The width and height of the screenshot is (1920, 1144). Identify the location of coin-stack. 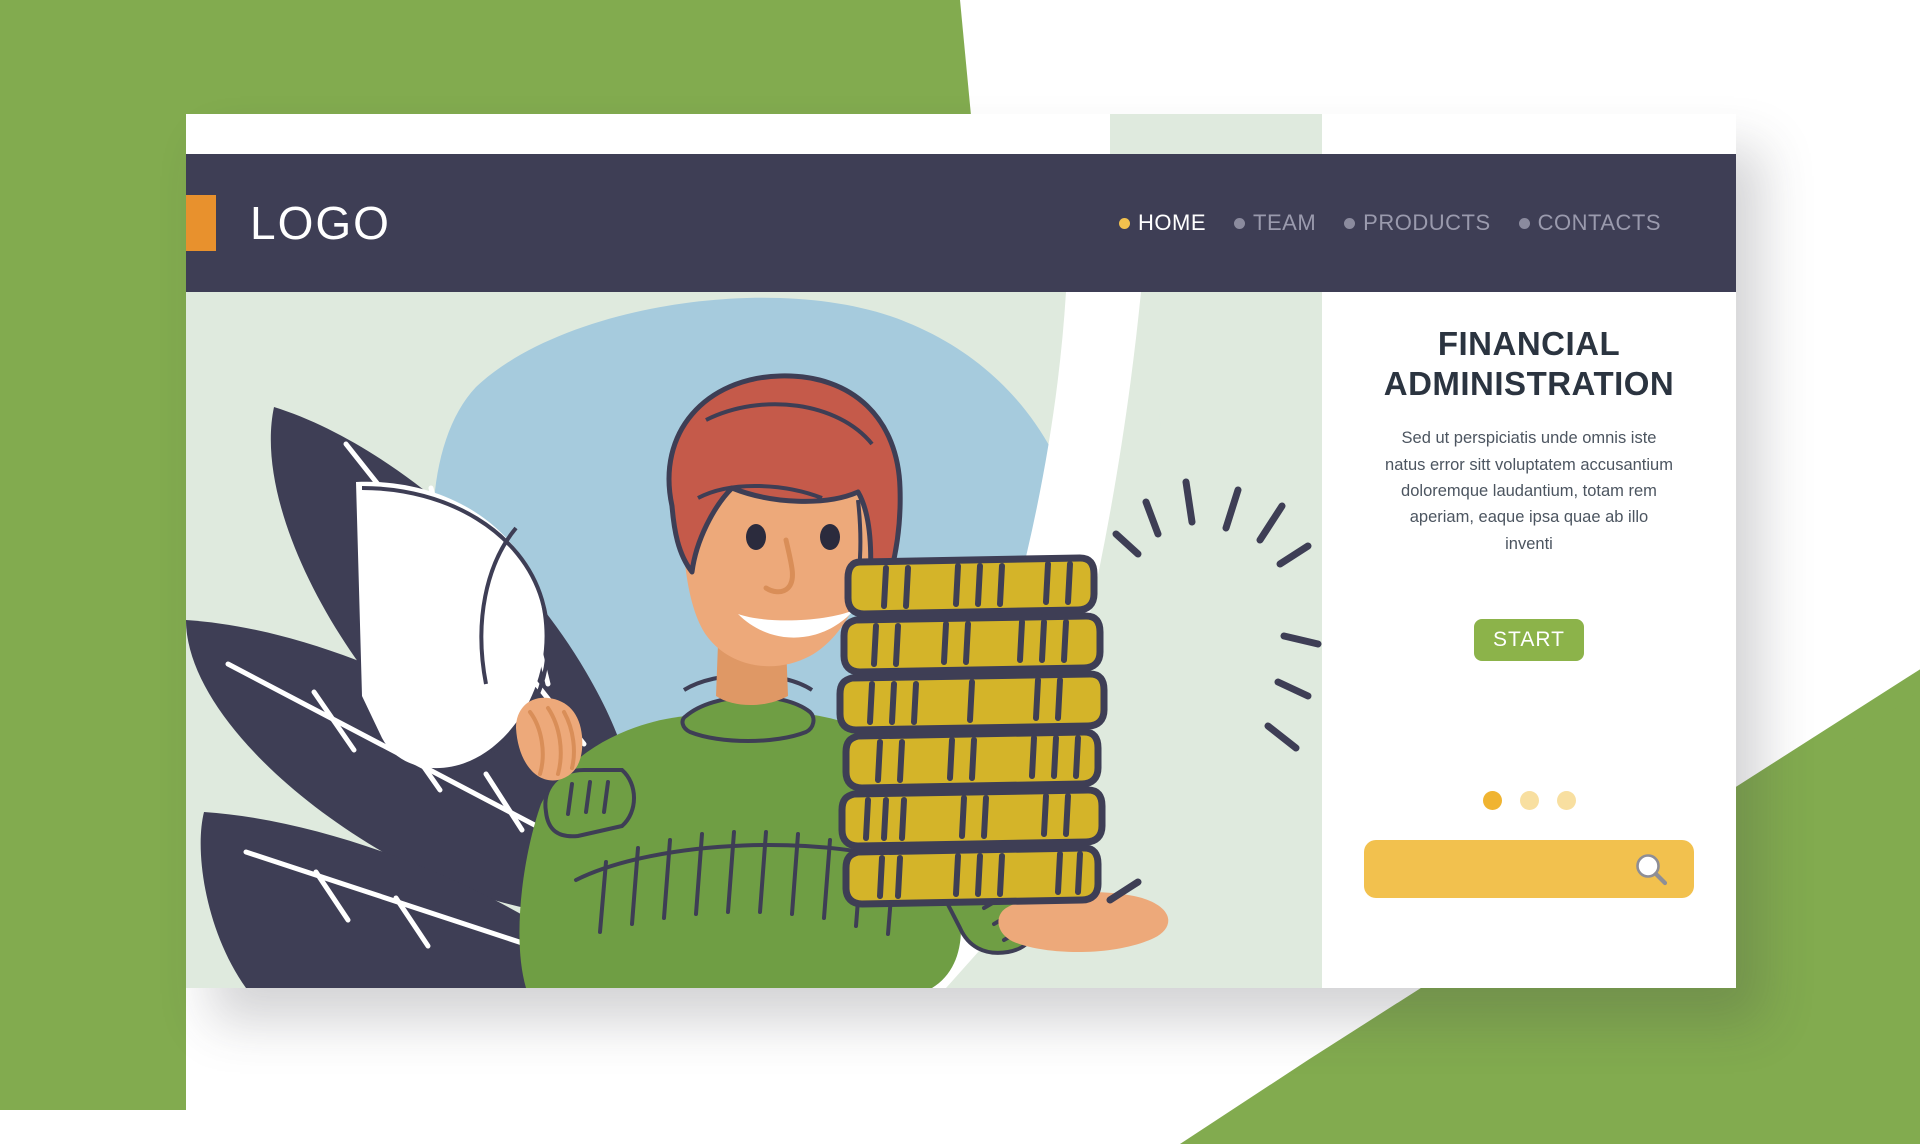
(972, 731).